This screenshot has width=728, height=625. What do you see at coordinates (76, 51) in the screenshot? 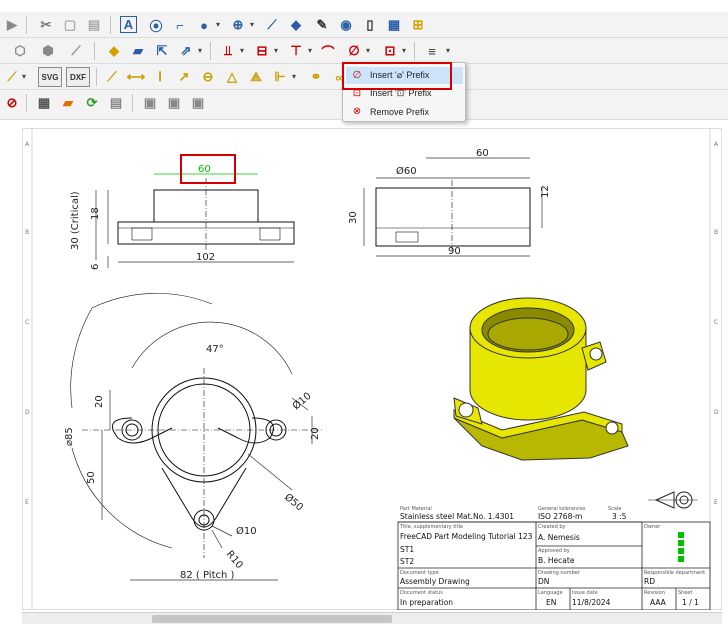
I see `ruler-icon: ⟋` at bounding box center [76, 51].